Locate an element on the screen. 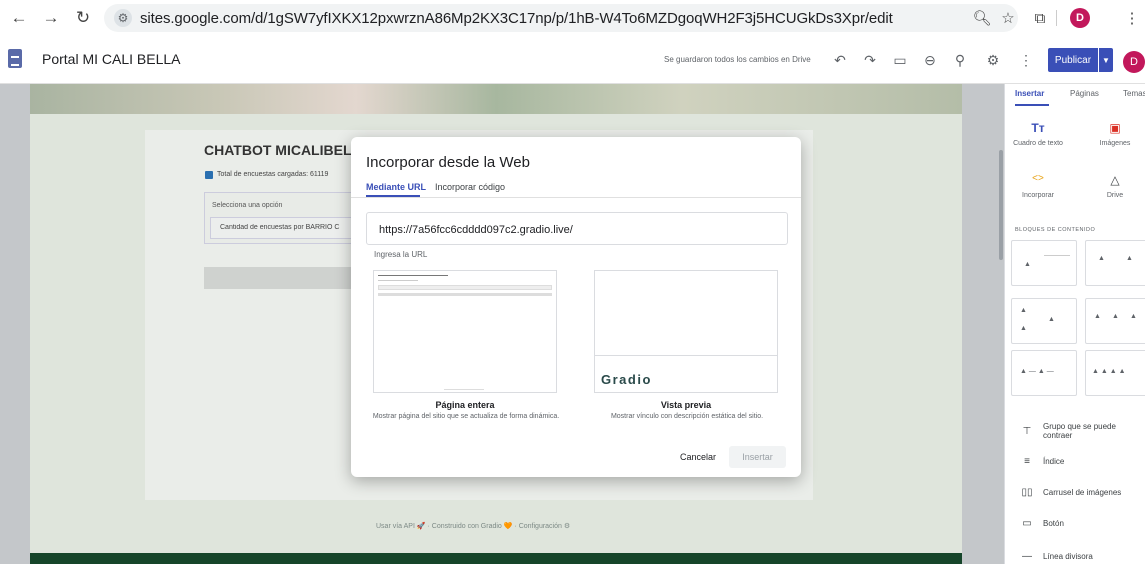  preview-divider is located at coordinates (686, 355).